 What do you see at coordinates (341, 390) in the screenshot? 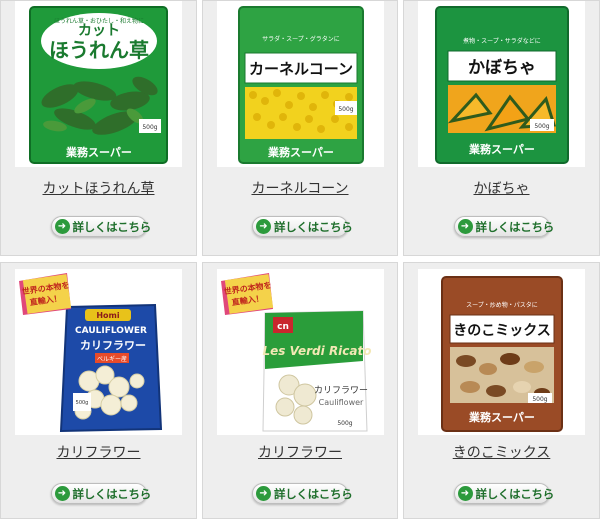
I see `verdi-jp-title: カリフラワー` at bounding box center [341, 390].